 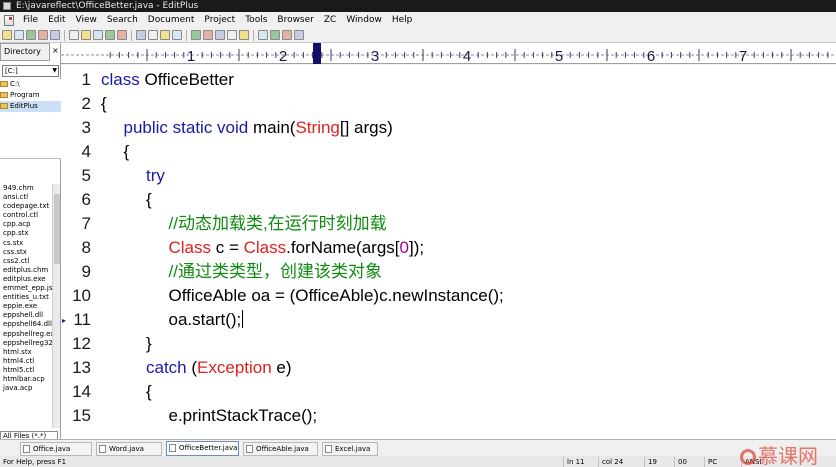 I want to click on file-list-item: eppshell64.dll, so click(x=26, y=324).